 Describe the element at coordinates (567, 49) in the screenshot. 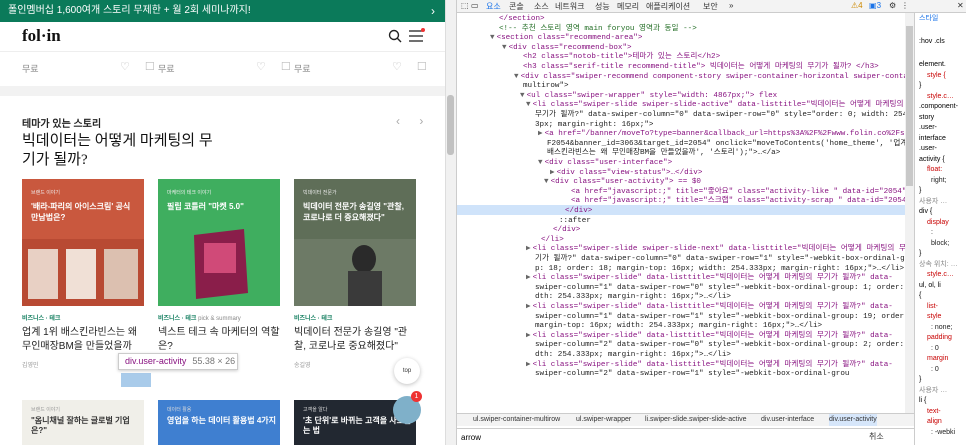

I see `dom-line: ▼ <div class="recommend-box">` at that location.